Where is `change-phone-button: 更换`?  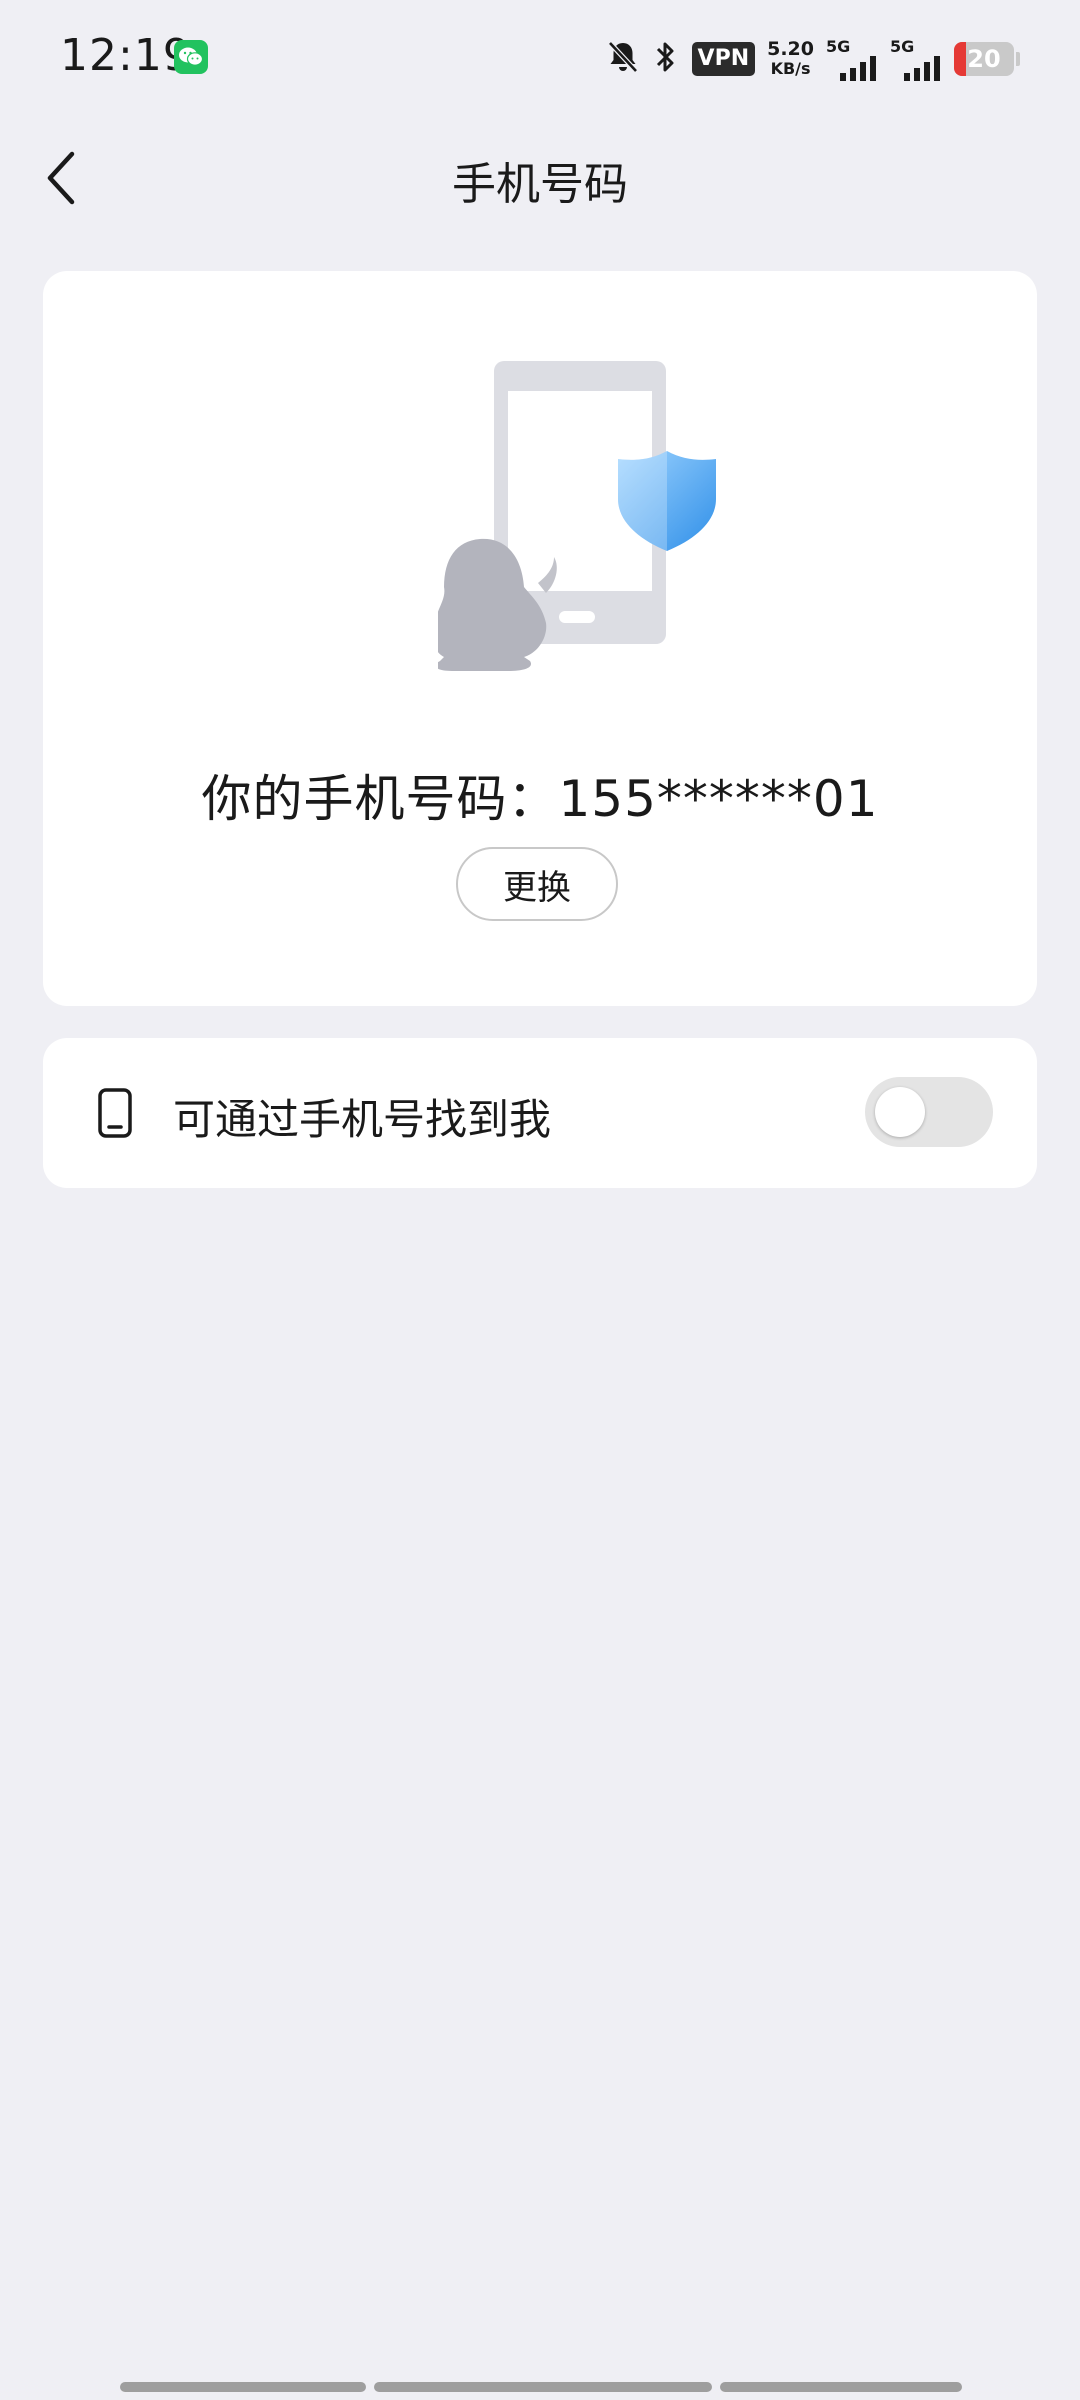
change-phone-button: 更换 is located at coordinates (537, 884).